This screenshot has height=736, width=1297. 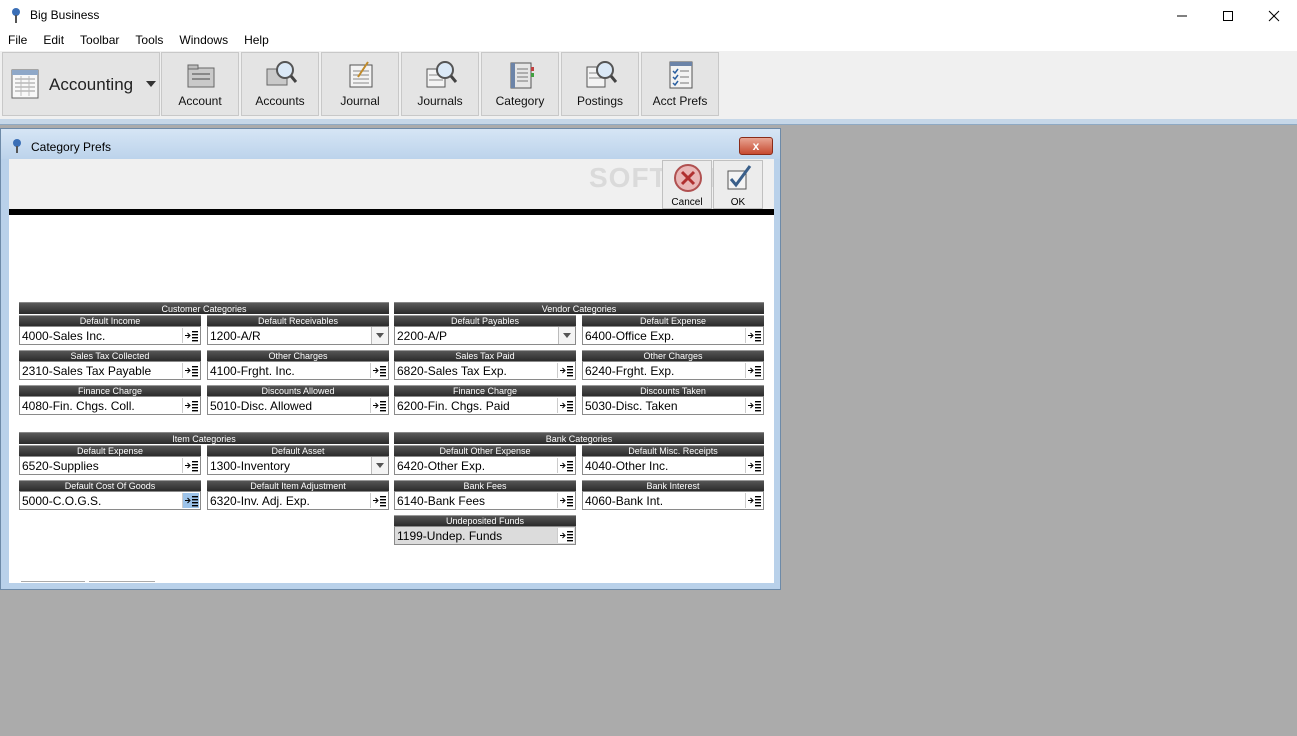 I want to click on default-income-label: Default Income, so click(x=110, y=320).